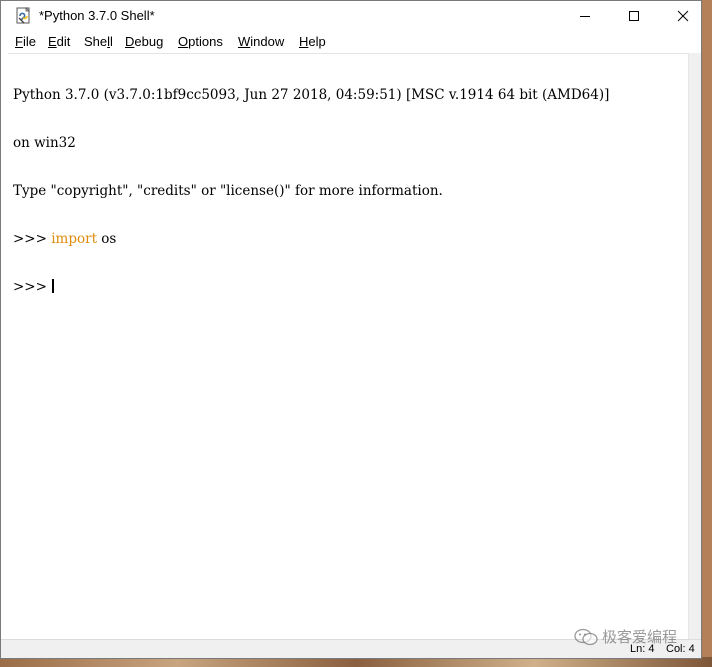  I want to click on menu-accelerator: H, so click(304, 41).